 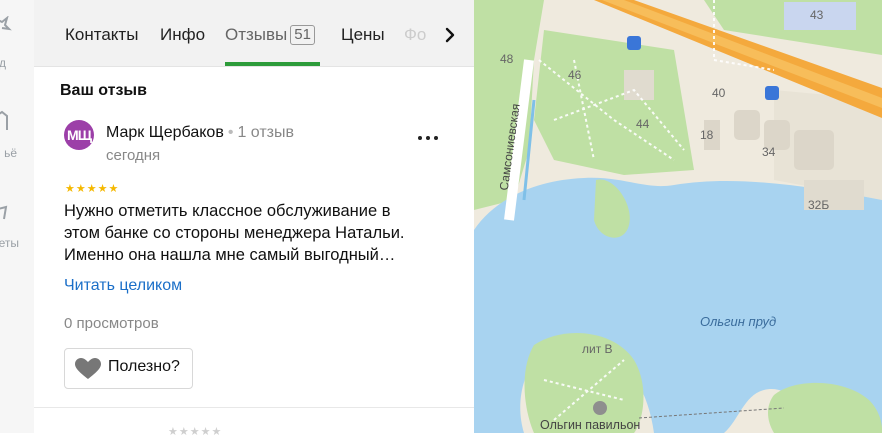 What do you see at coordinates (265, 132) in the screenshot?
I see `author-review-count: 1 отзыв` at bounding box center [265, 132].